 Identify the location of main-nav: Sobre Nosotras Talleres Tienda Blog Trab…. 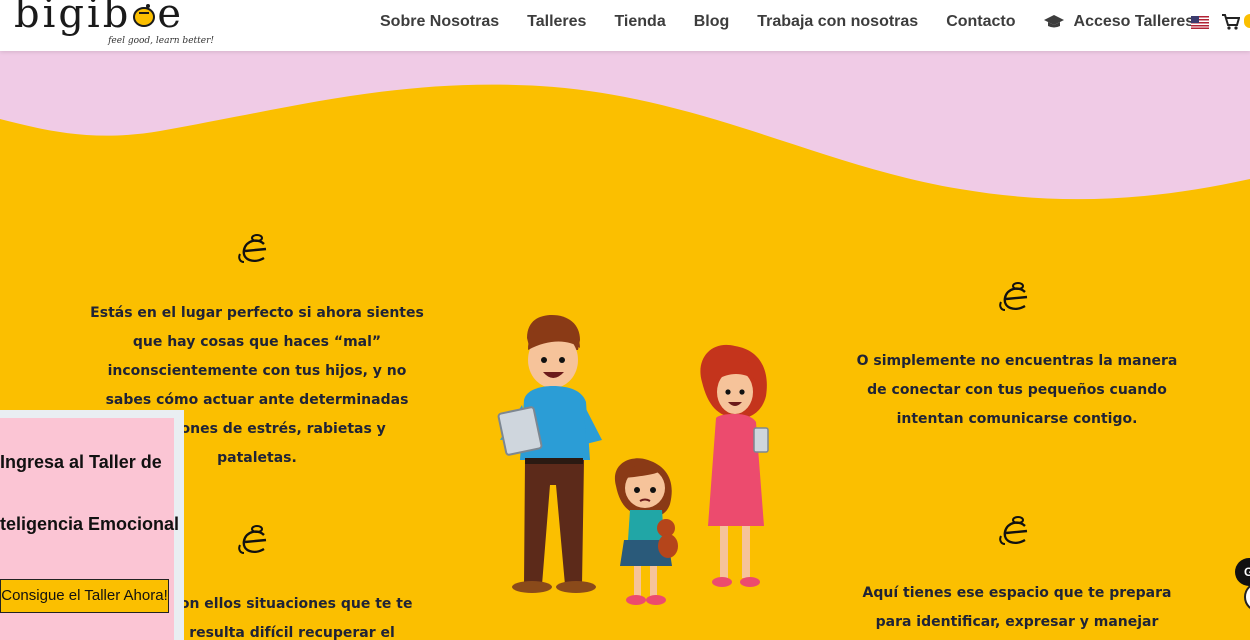
(801, 22).